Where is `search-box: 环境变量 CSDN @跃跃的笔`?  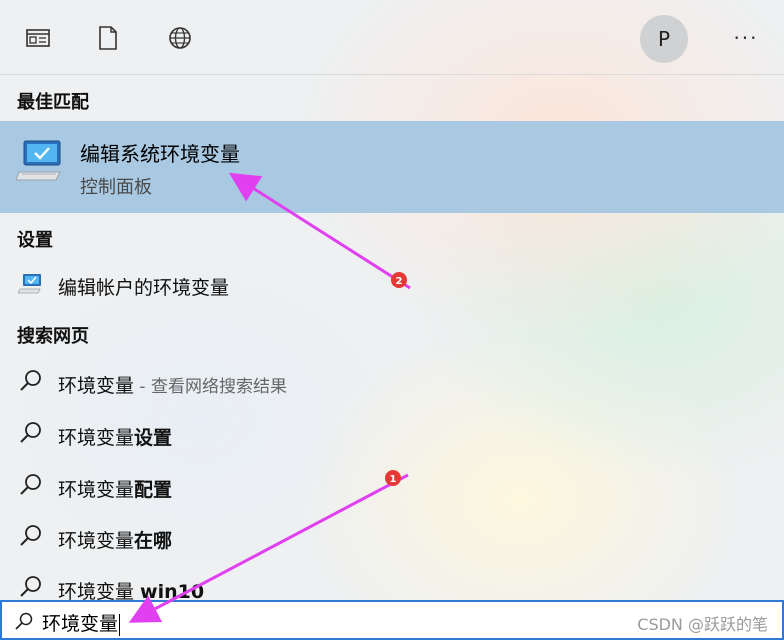 search-box: 环境变量 CSDN @跃跃的笔 is located at coordinates (392, 620).